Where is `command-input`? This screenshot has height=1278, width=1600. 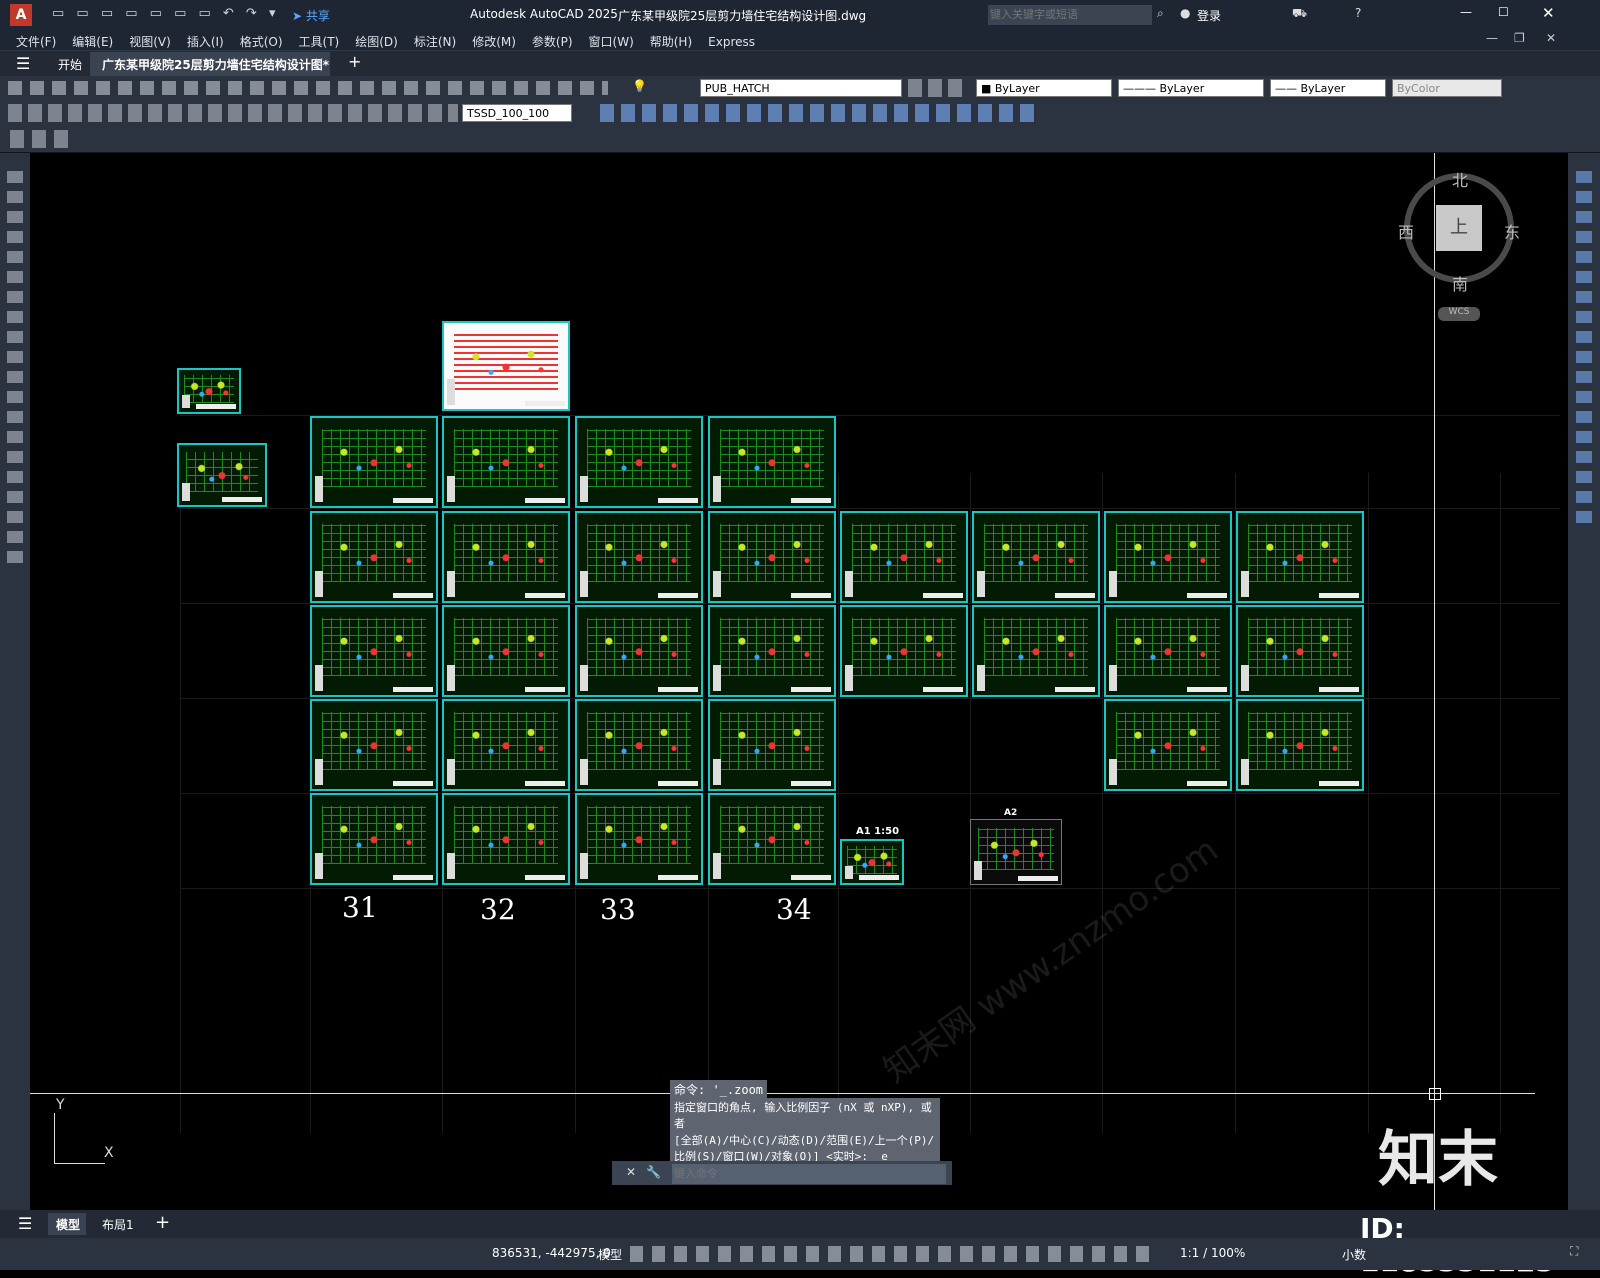 command-input is located at coordinates (809, 1174).